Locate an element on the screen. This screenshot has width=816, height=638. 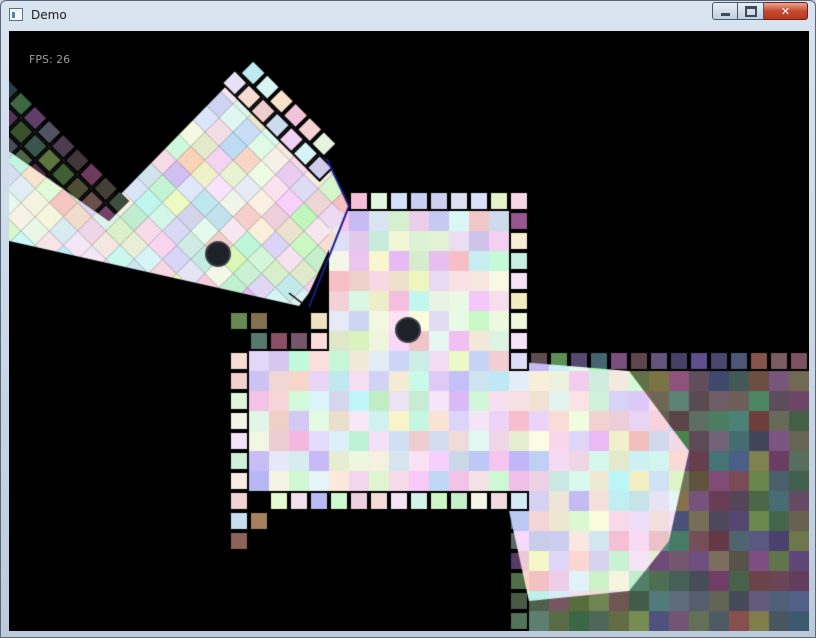
maximize-button is located at coordinates (751, 11).